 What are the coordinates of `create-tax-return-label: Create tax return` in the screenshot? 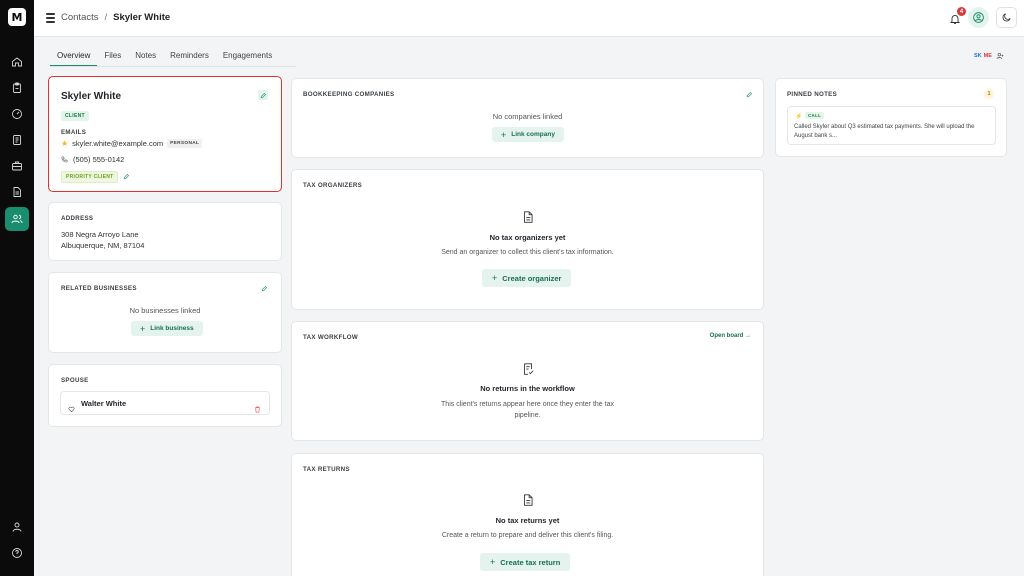 It's located at (530, 562).